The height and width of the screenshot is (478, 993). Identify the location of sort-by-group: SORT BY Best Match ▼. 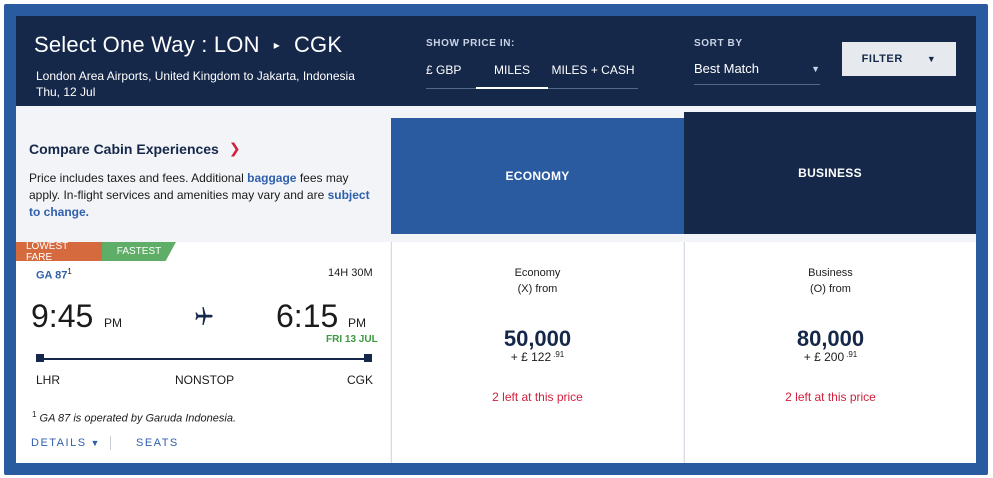
(757, 61).